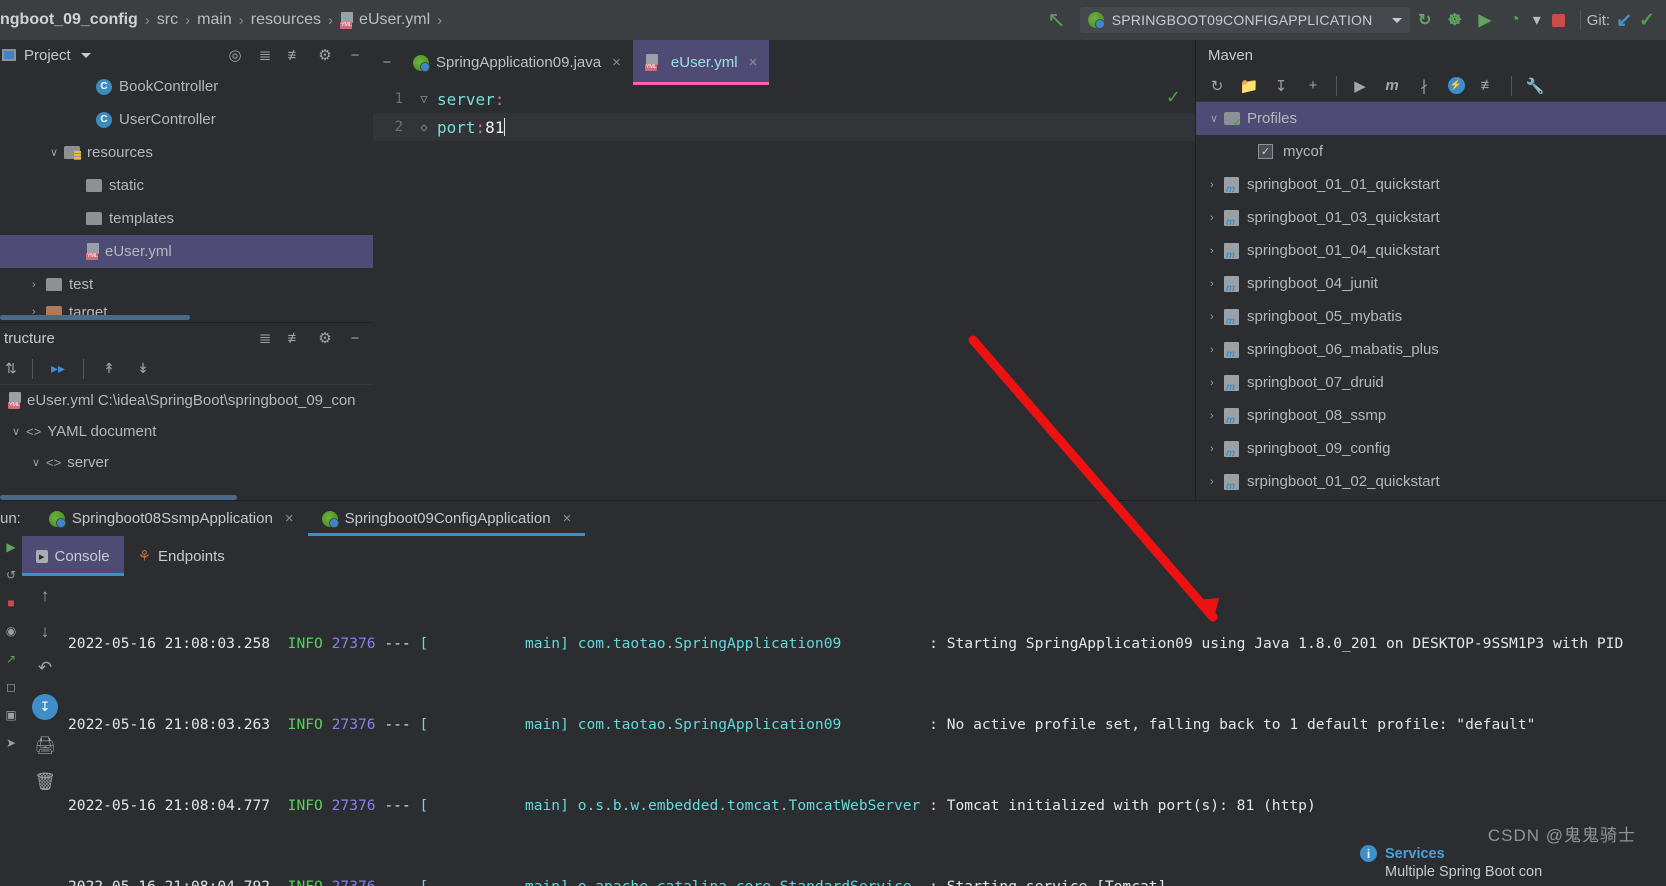 The image size is (1666, 886). What do you see at coordinates (95, 317) in the screenshot?
I see `project-horizontal-scrollbar` at bounding box center [95, 317].